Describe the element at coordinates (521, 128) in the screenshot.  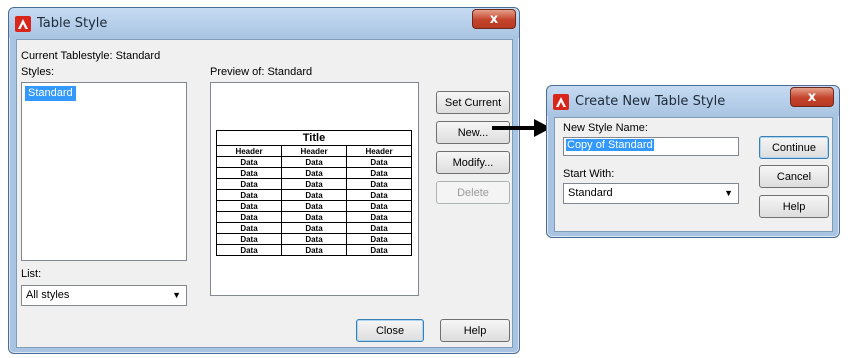
I see `arrow-connector` at that location.